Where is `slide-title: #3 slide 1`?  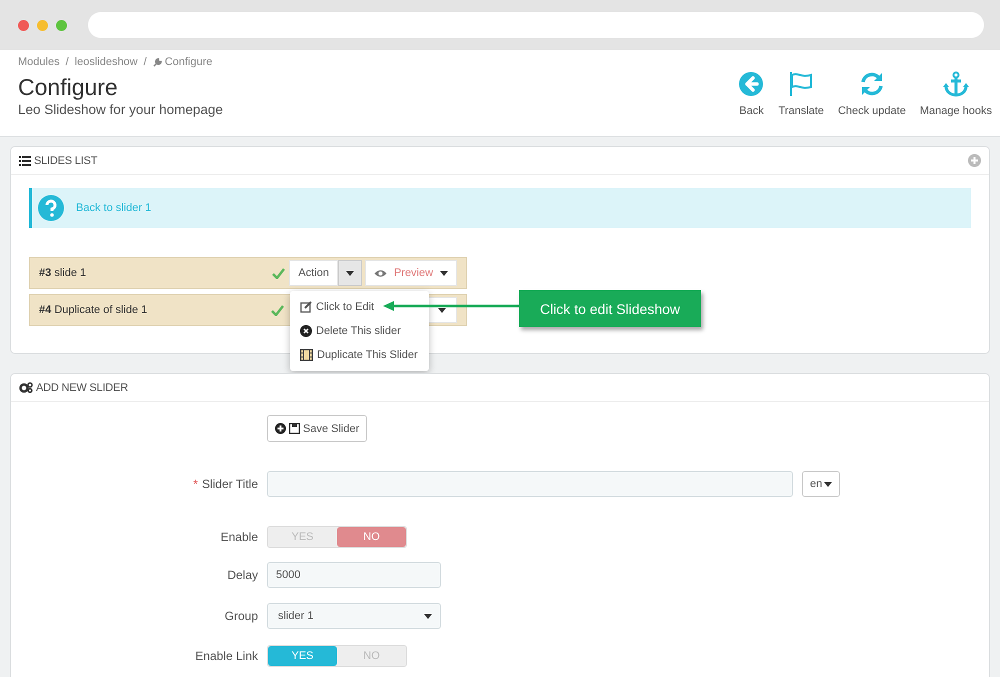
slide-title: #3 slide 1 is located at coordinates (63, 273).